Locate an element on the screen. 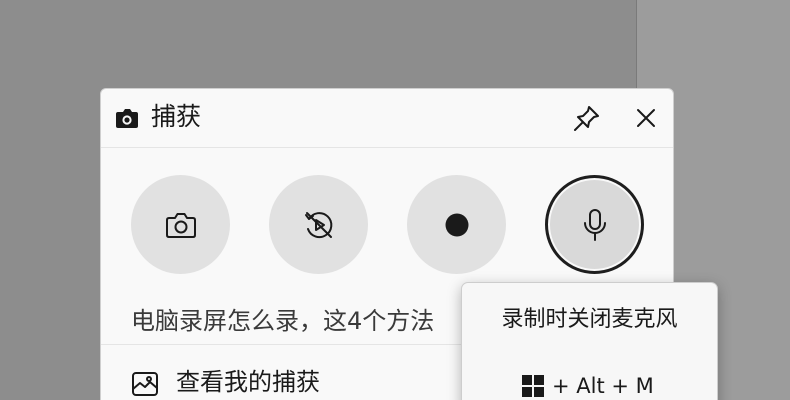  record-last-30s-button is located at coordinates (318, 224).